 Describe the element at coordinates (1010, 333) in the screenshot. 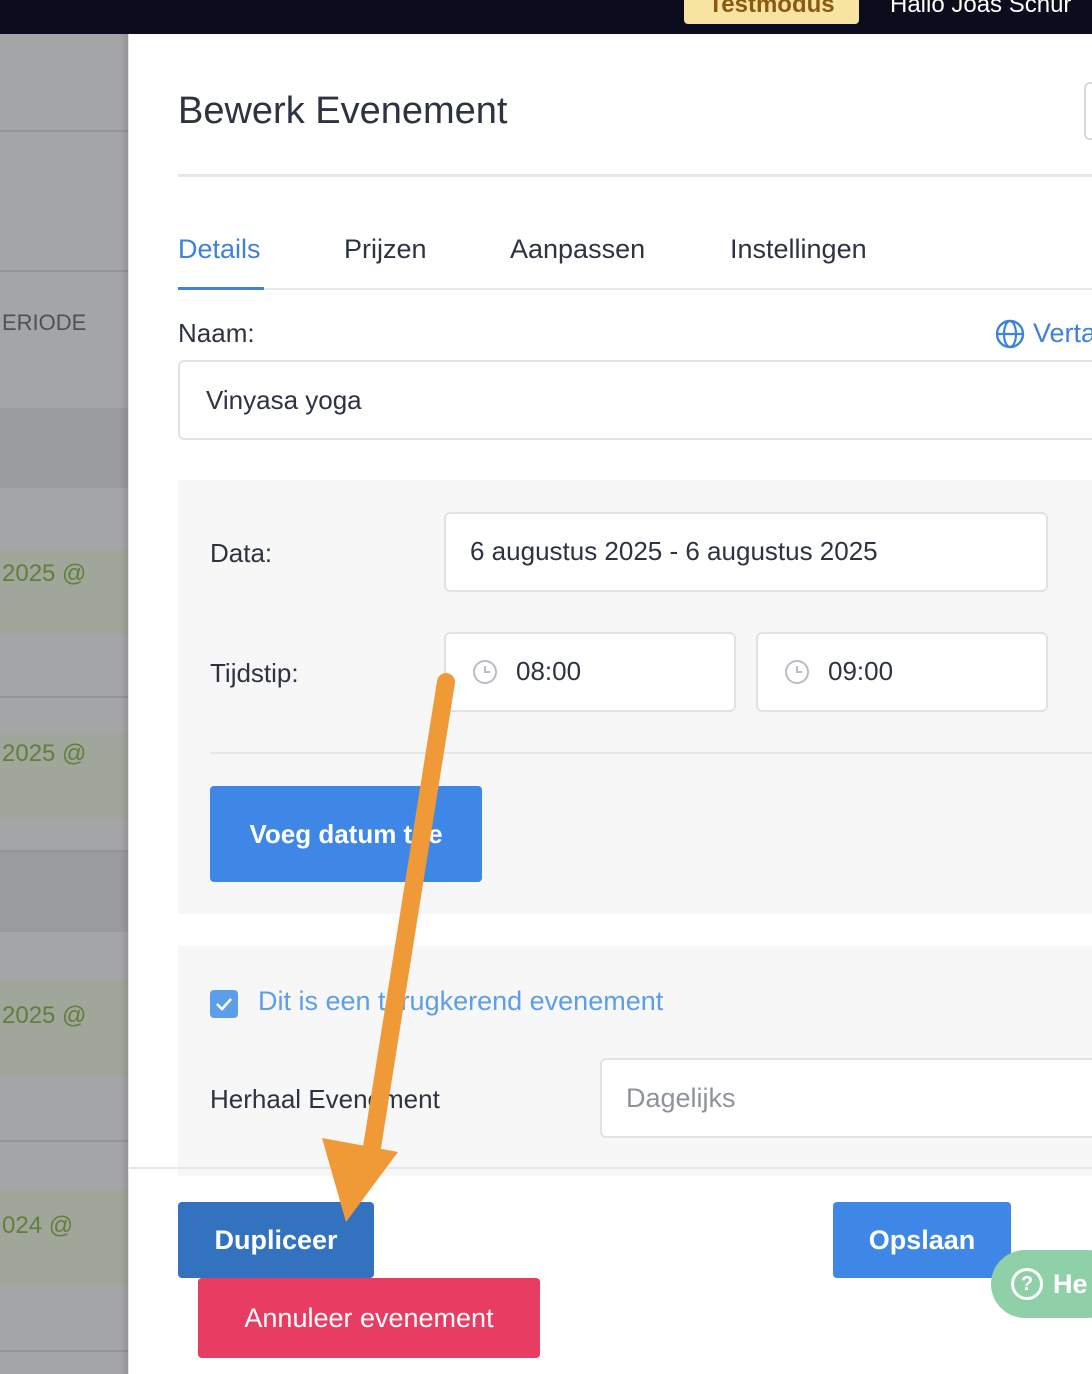

I see `globe-icon` at that location.